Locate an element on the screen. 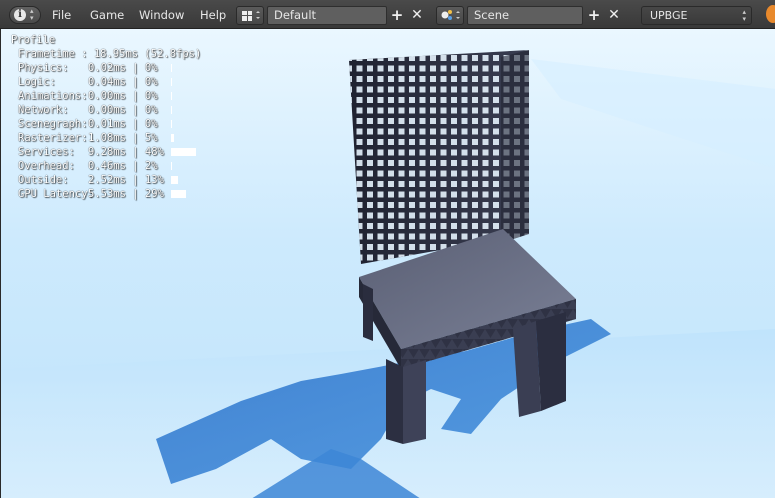 This screenshot has width=775, height=498. profile-row: Scenegraph:0.01ms | 0% is located at coordinates (95, 124).